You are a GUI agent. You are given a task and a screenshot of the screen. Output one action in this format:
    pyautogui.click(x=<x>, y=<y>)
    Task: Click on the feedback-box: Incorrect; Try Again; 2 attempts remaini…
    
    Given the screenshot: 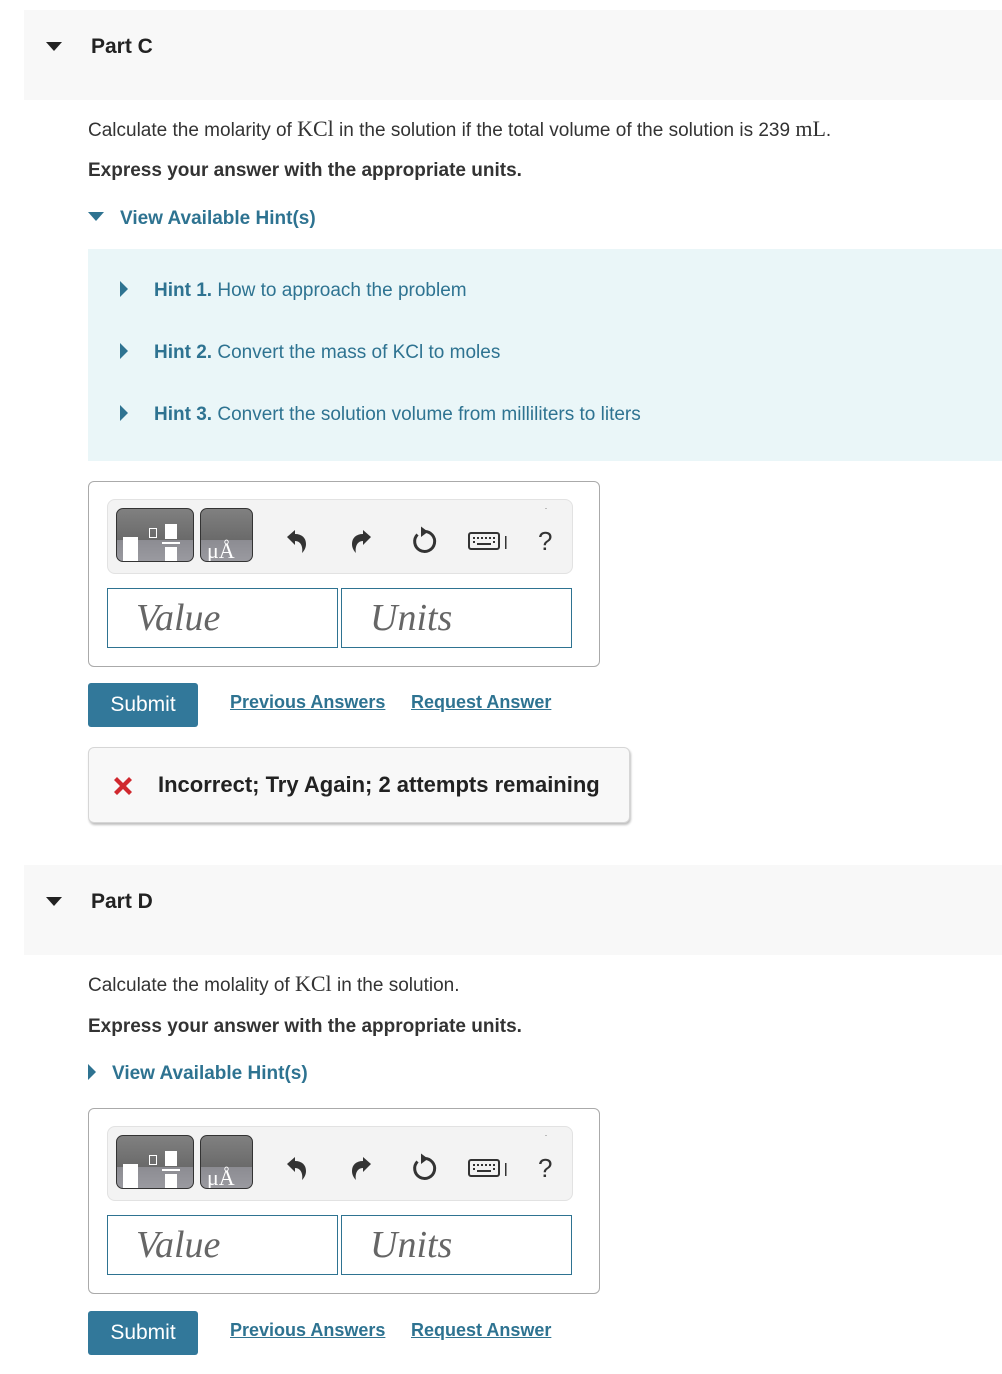 What is the action you would take?
    pyautogui.click(x=359, y=785)
    